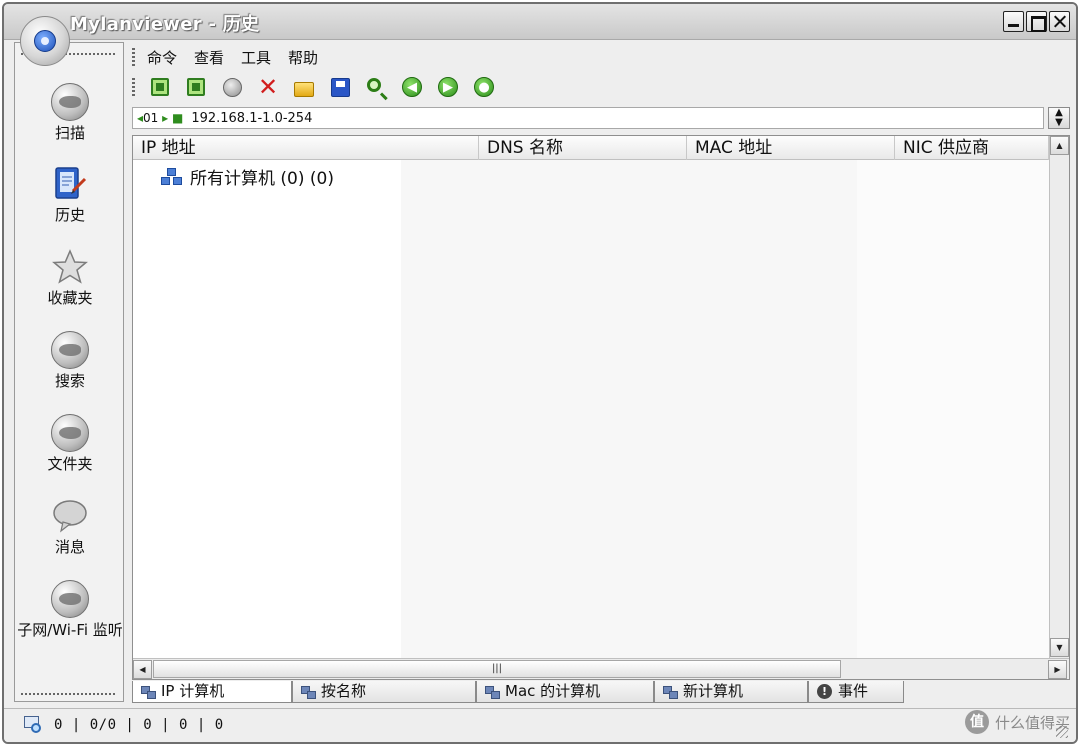 The image size is (1080, 746). Describe the element at coordinates (70, 454) in the screenshot. I see `sidebar-item-folders: 文件夹` at that location.